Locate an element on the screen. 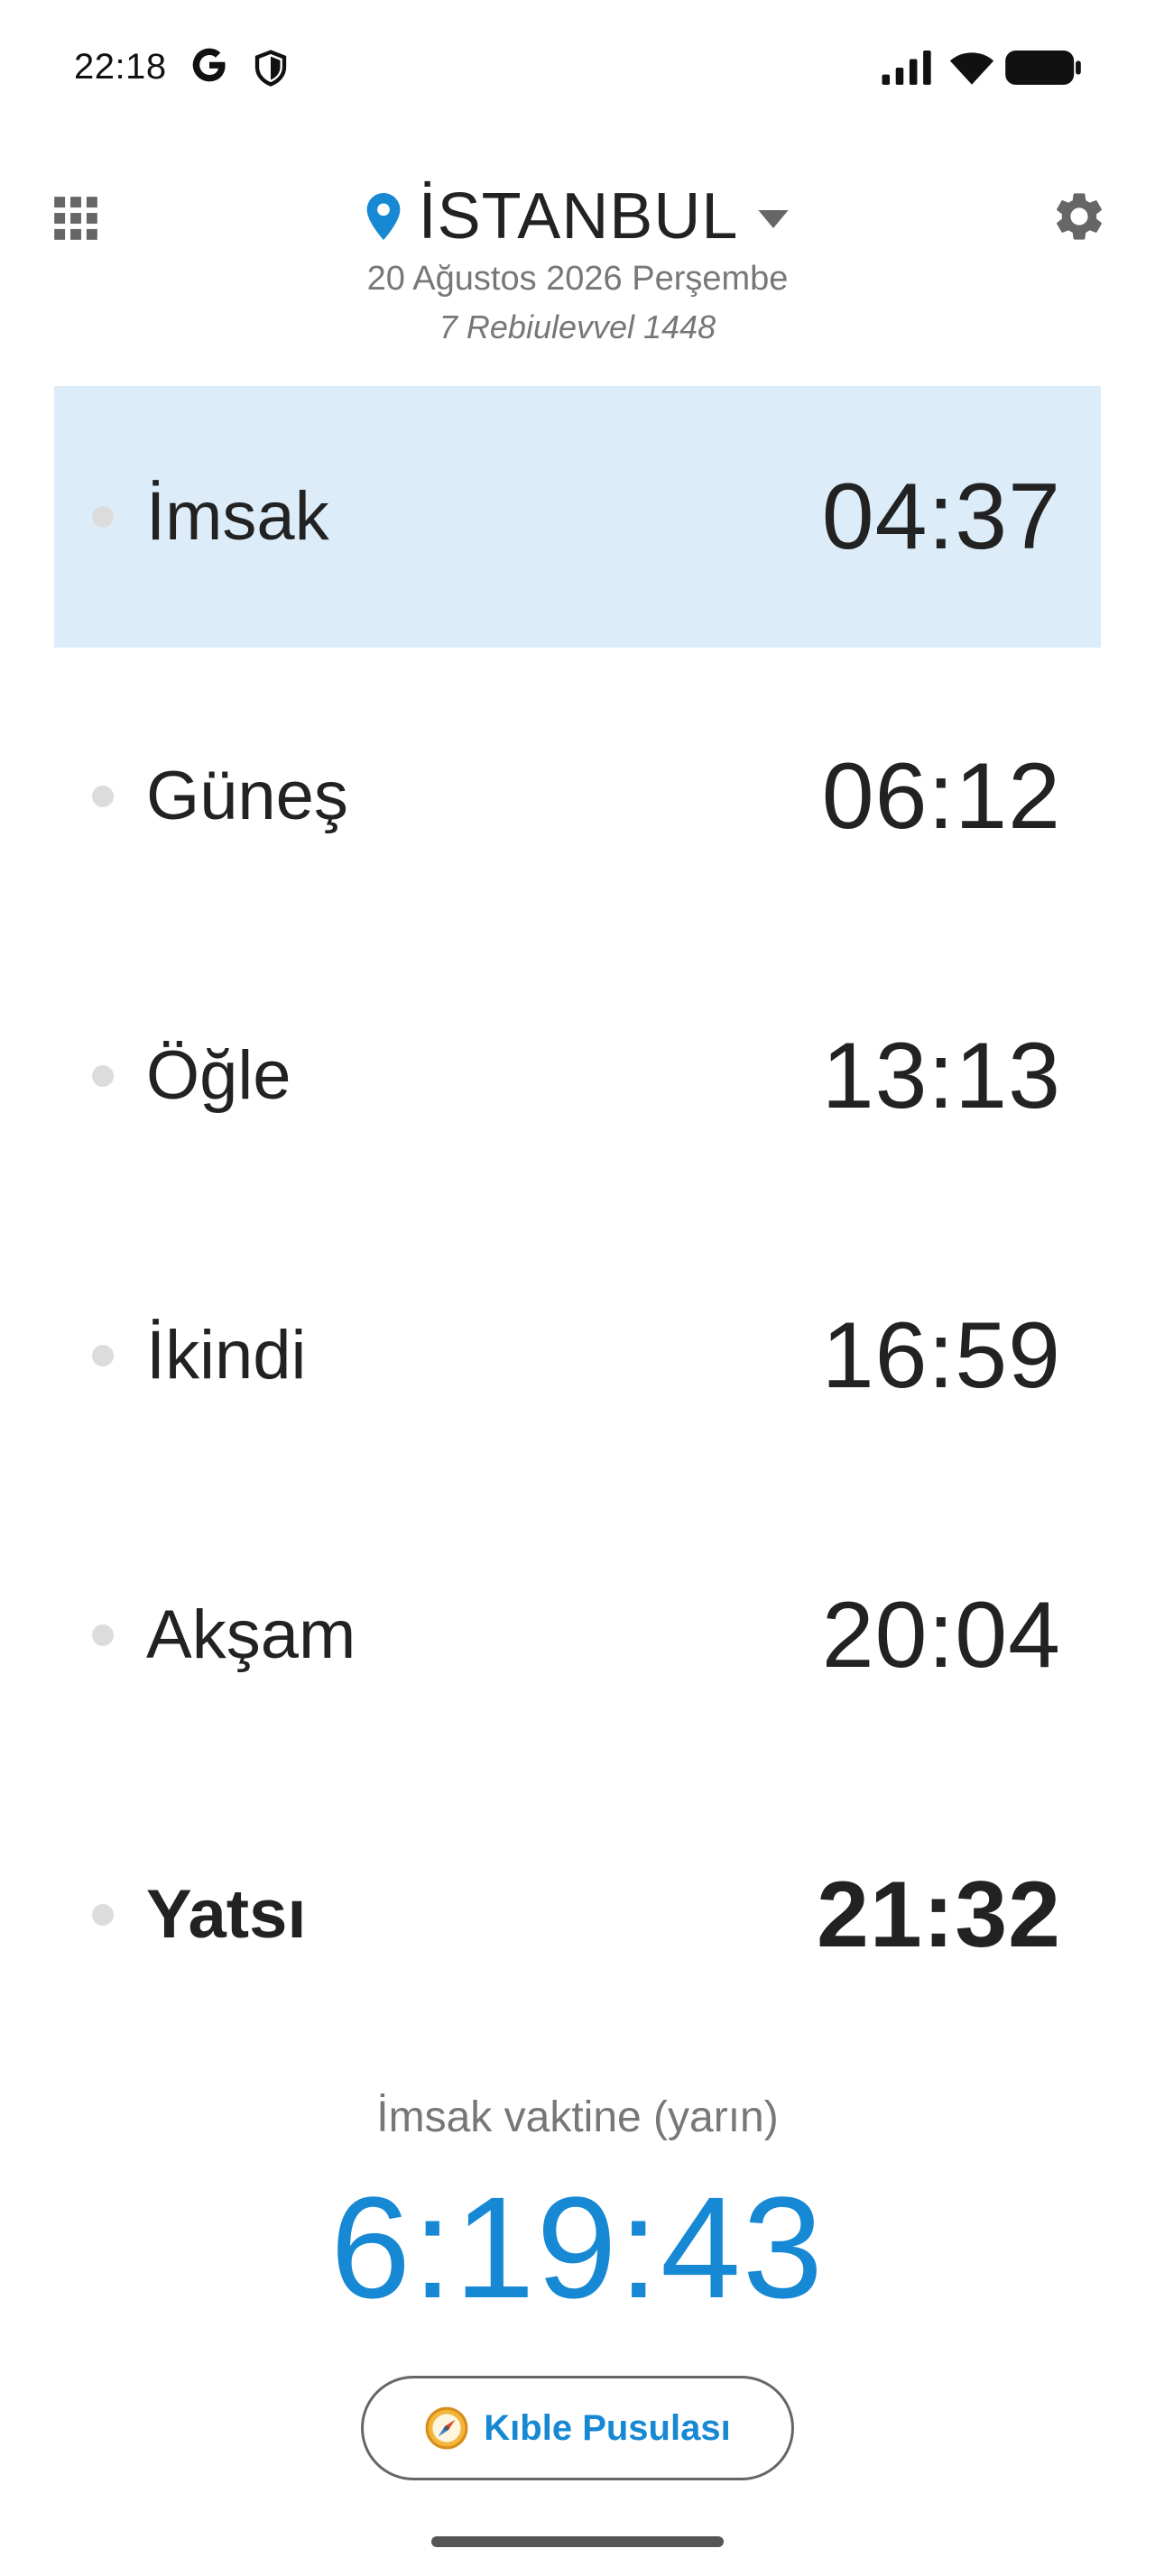 The image size is (1155, 2576). prayer-name: Yatsı is located at coordinates (226, 1914).